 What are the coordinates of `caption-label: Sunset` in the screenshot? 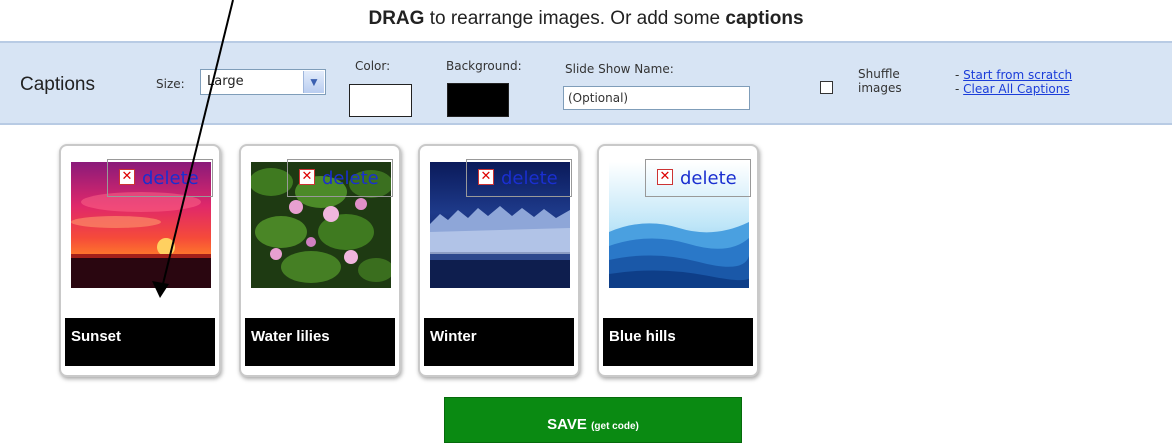 It's located at (140, 342).